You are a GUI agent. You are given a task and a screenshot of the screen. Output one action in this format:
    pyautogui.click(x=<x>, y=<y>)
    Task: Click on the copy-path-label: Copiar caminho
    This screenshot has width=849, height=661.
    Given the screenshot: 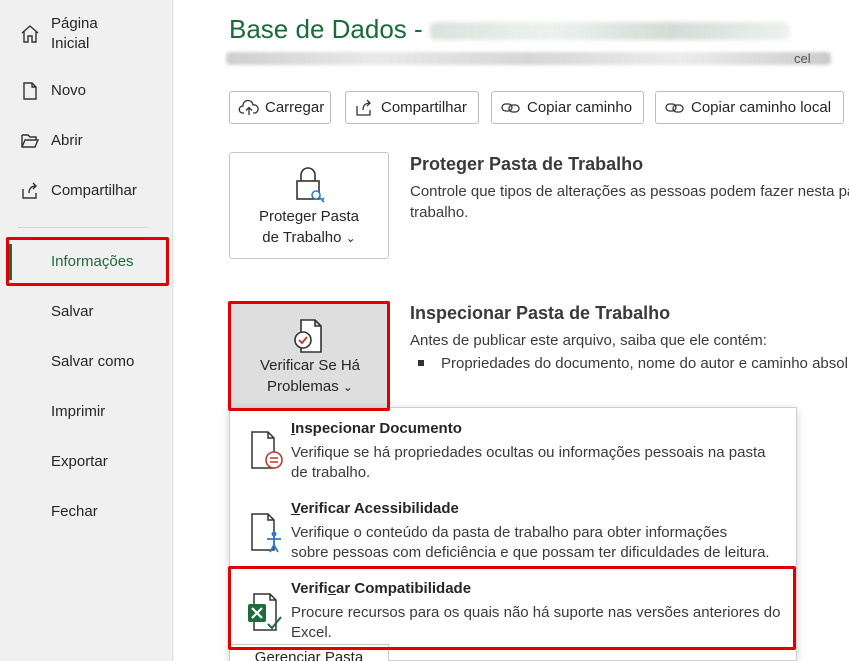 What is the action you would take?
    pyautogui.click(x=580, y=107)
    